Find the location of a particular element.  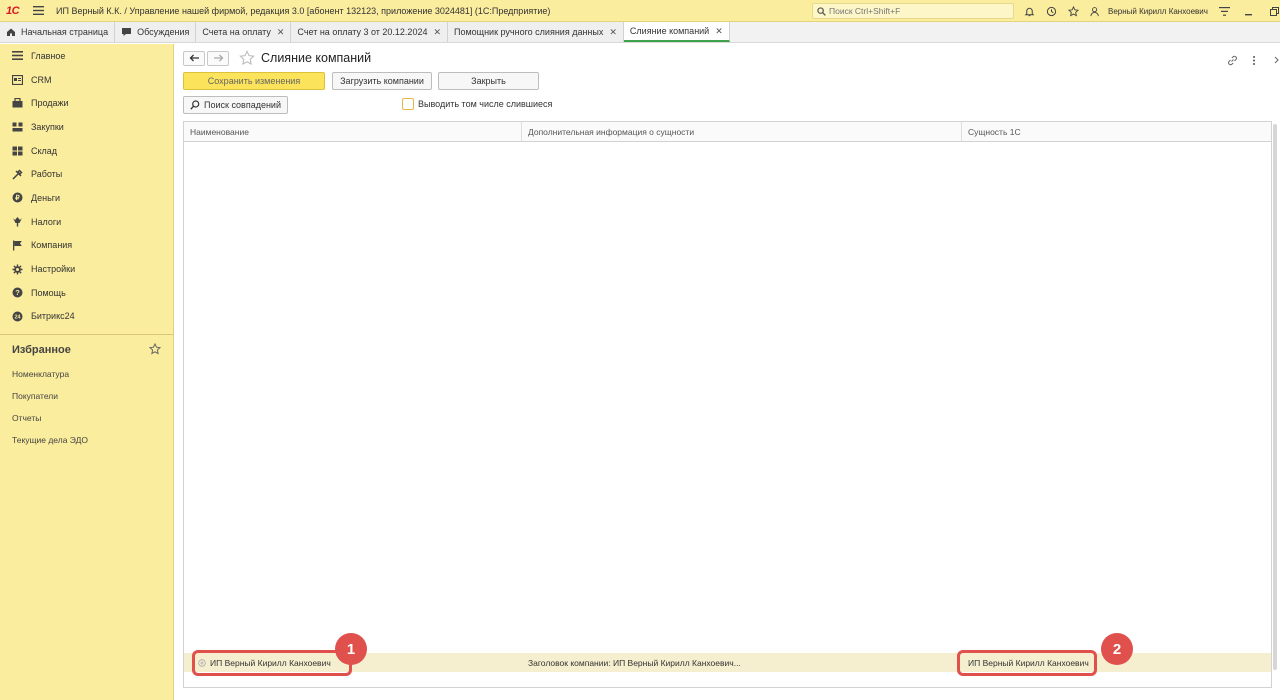

favorite-item: Отчеты is located at coordinates (86, 418).